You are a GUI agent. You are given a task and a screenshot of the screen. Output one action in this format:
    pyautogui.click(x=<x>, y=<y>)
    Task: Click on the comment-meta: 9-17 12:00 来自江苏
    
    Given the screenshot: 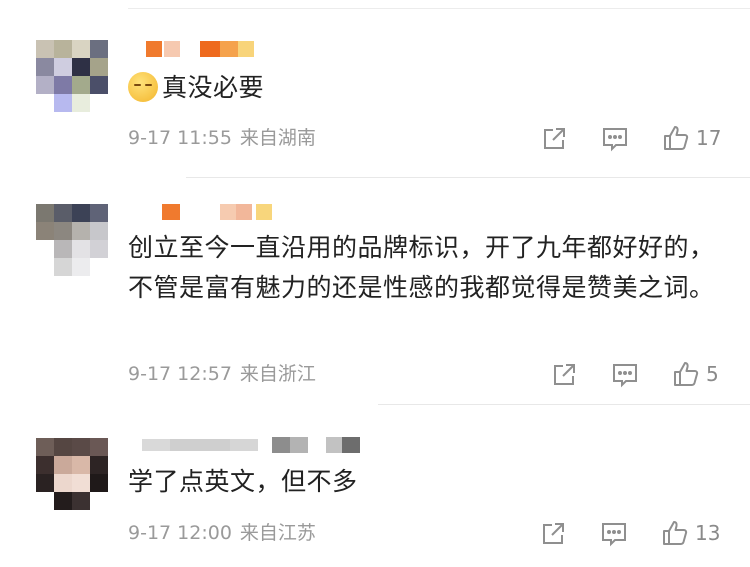 What is the action you would take?
    pyautogui.click(x=222, y=533)
    